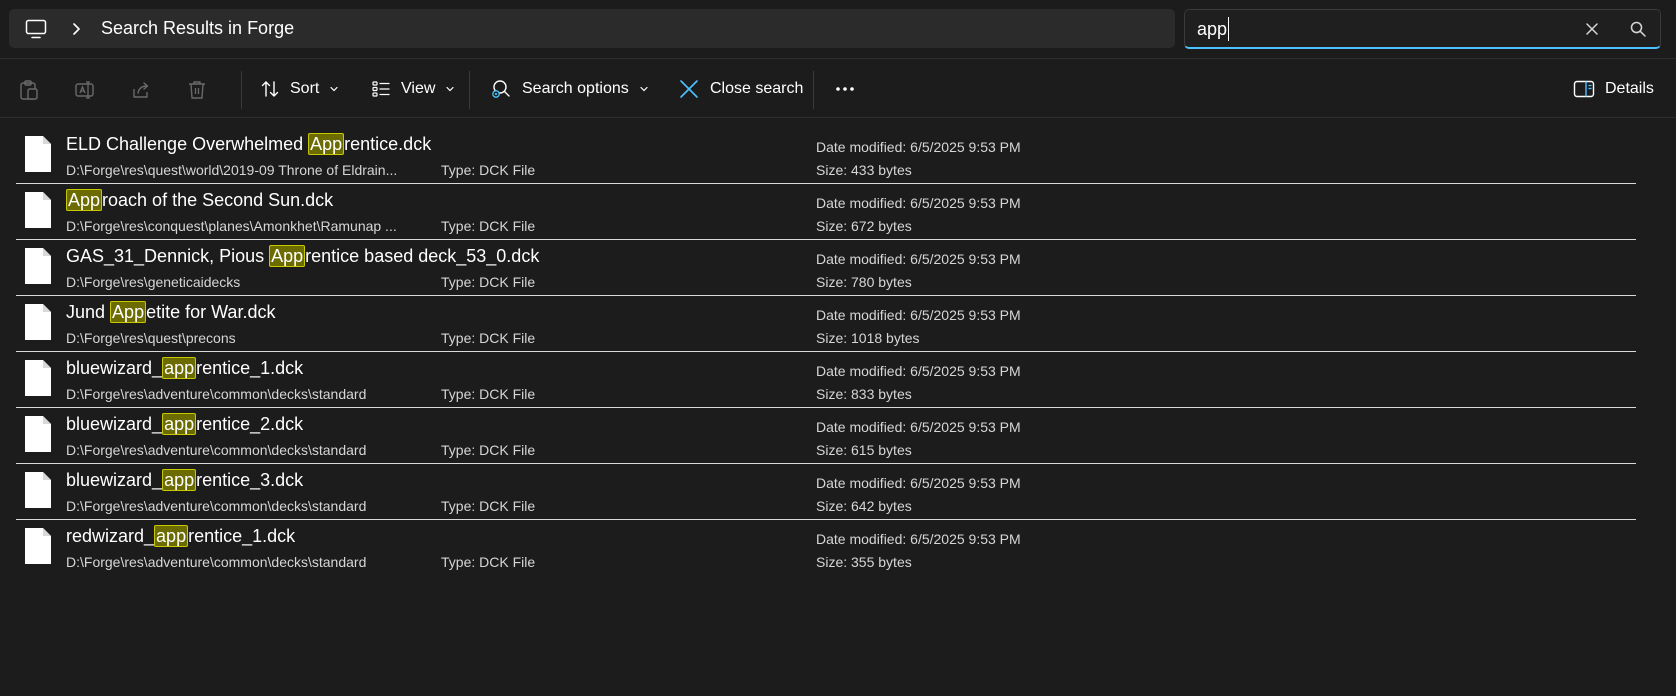 This screenshot has height=696, width=1676. I want to click on more-icon, so click(845, 89).